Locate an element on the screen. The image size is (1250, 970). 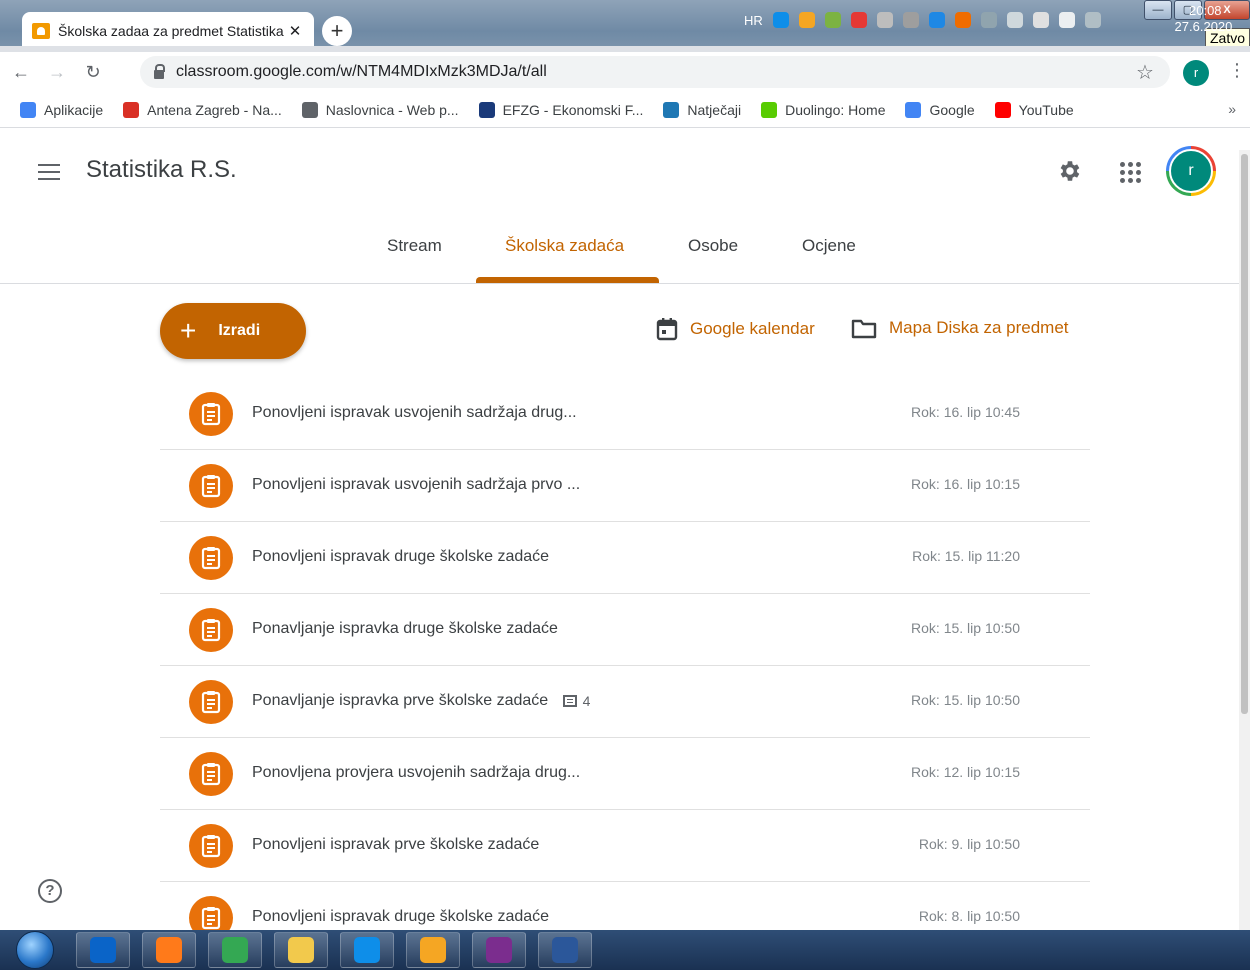
assignment-due-date: Rok: 15. lip 10:50 is located at coordinates (965, 700).